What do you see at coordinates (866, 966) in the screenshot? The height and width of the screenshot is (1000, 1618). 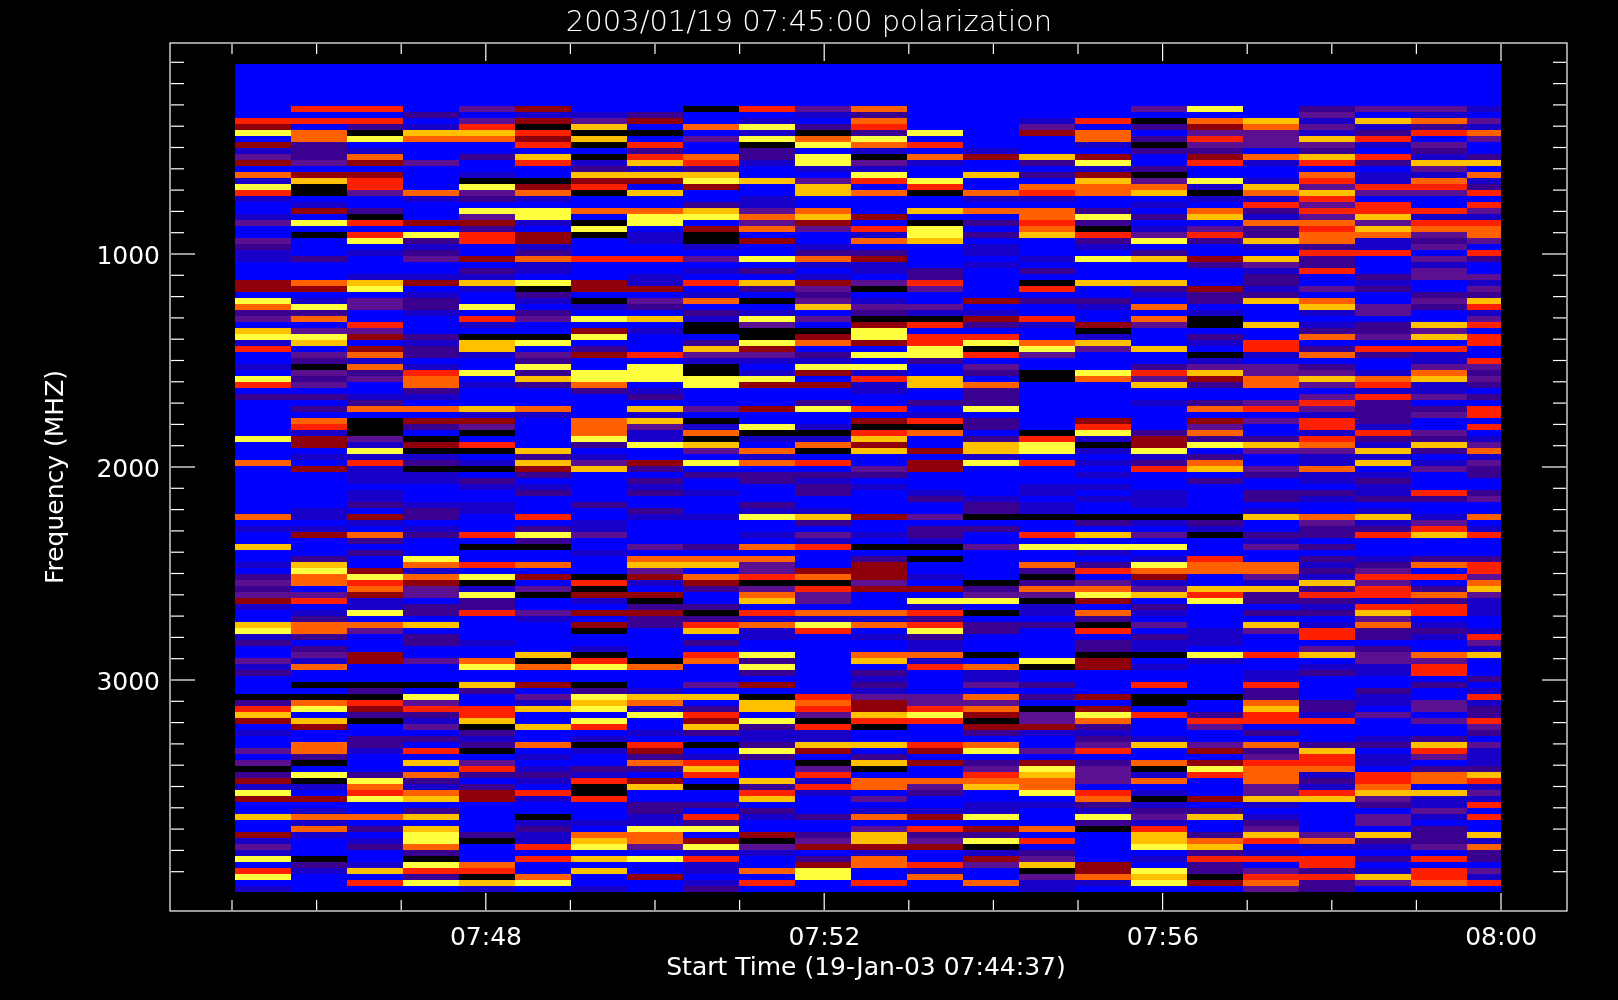 I see `x-axis-label: Start Time (19-Jan-03 07:44:37)` at bounding box center [866, 966].